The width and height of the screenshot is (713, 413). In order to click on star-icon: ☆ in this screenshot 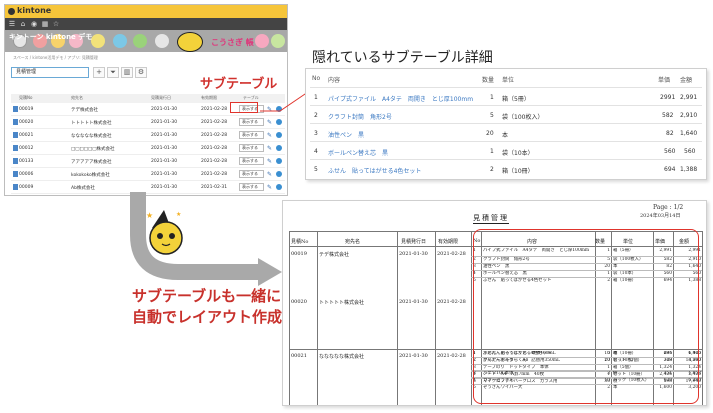, I will do `click(56, 24)`.